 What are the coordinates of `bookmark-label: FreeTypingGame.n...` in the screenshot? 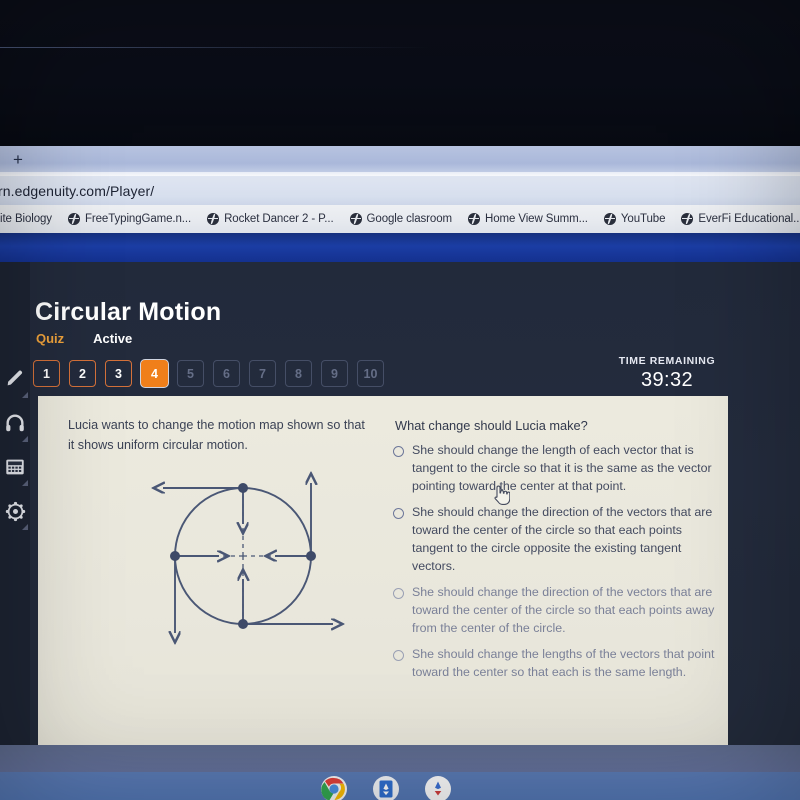 It's located at (138, 219).